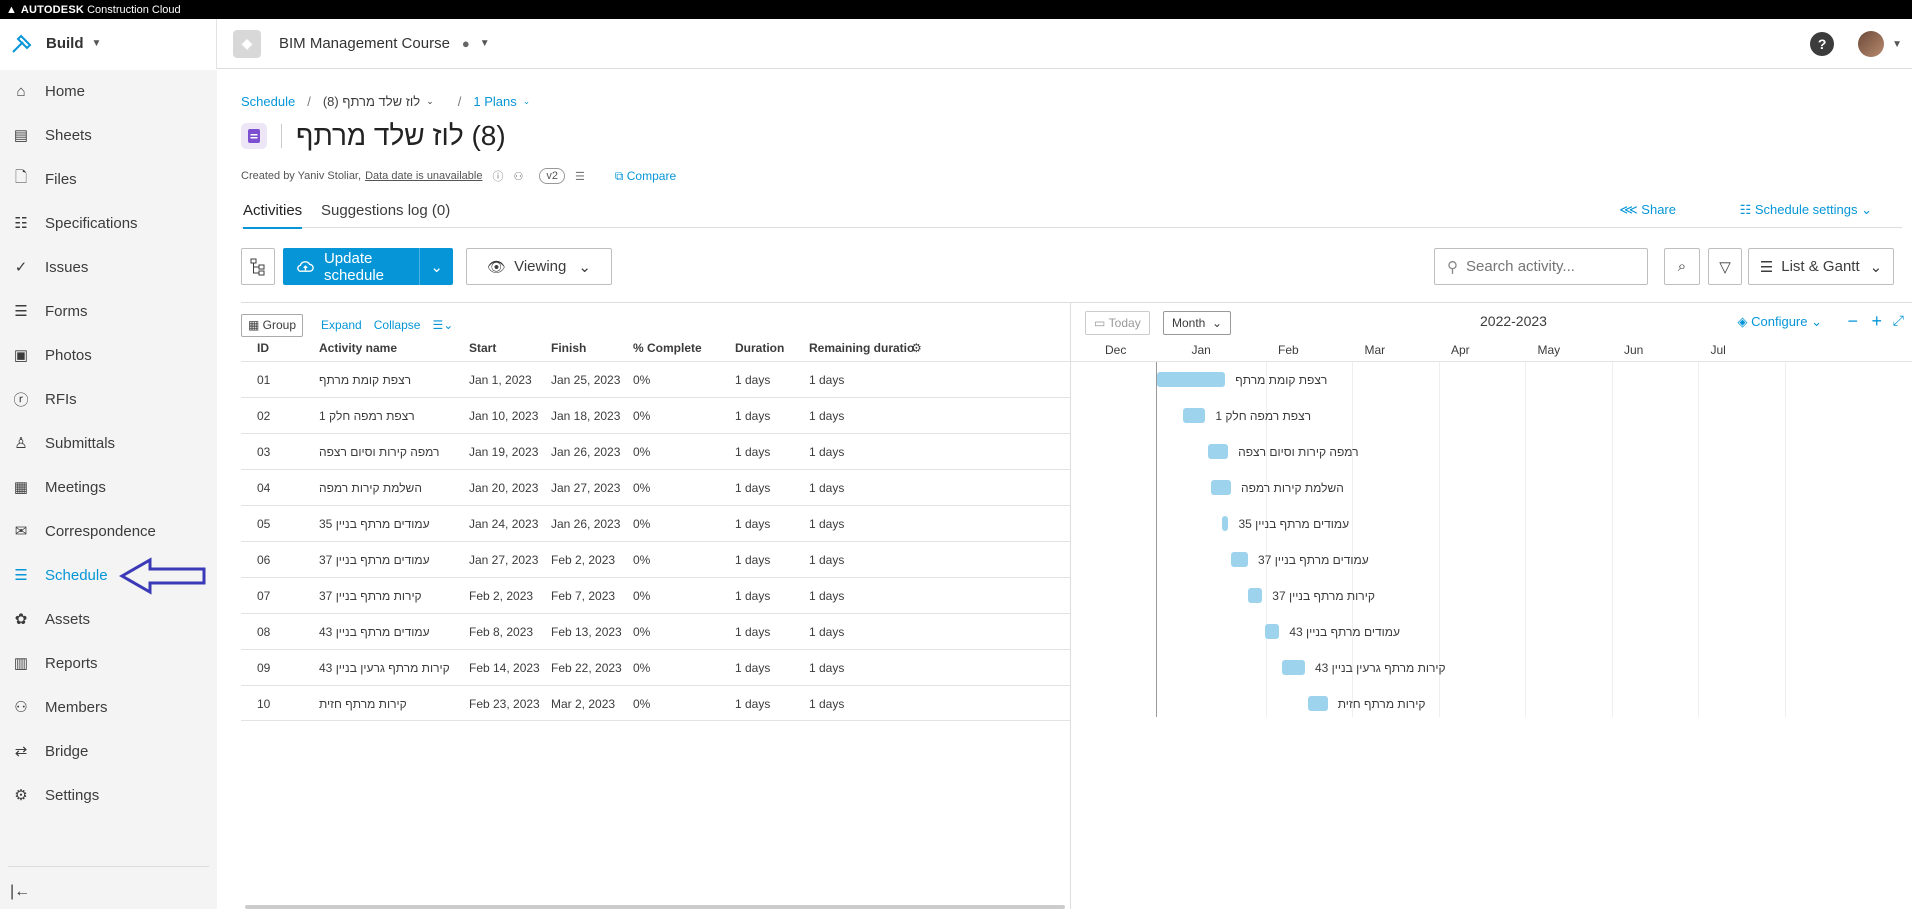  I want to click on sidebar-item-rfis: ⓡ RFIs, so click(108, 399).